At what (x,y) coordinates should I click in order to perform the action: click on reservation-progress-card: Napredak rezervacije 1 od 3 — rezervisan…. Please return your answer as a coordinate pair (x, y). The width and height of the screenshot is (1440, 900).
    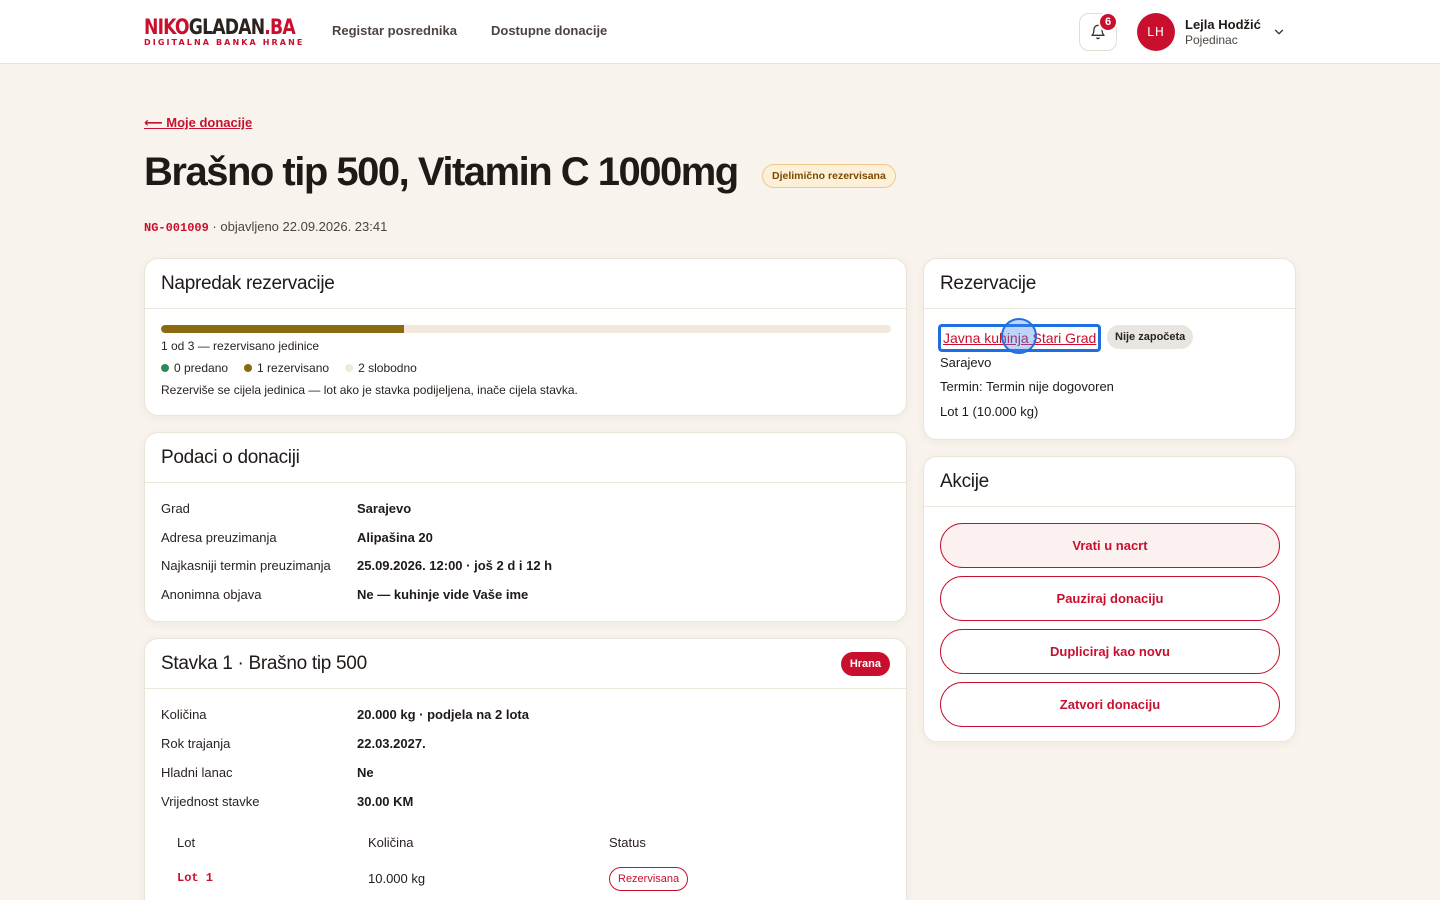
    Looking at the image, I should click on (525, 337).